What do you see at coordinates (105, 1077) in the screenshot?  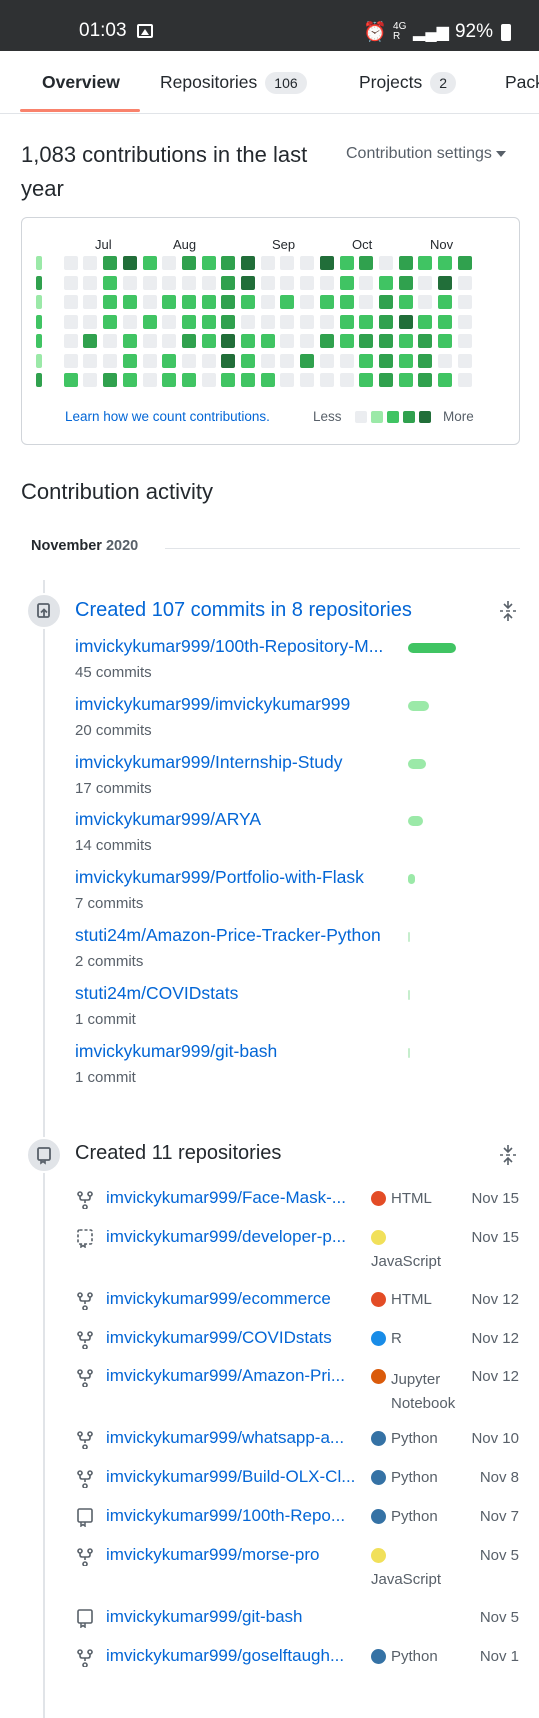 I see `commit-count: 1 commit` at bounding box center [105, 1077].